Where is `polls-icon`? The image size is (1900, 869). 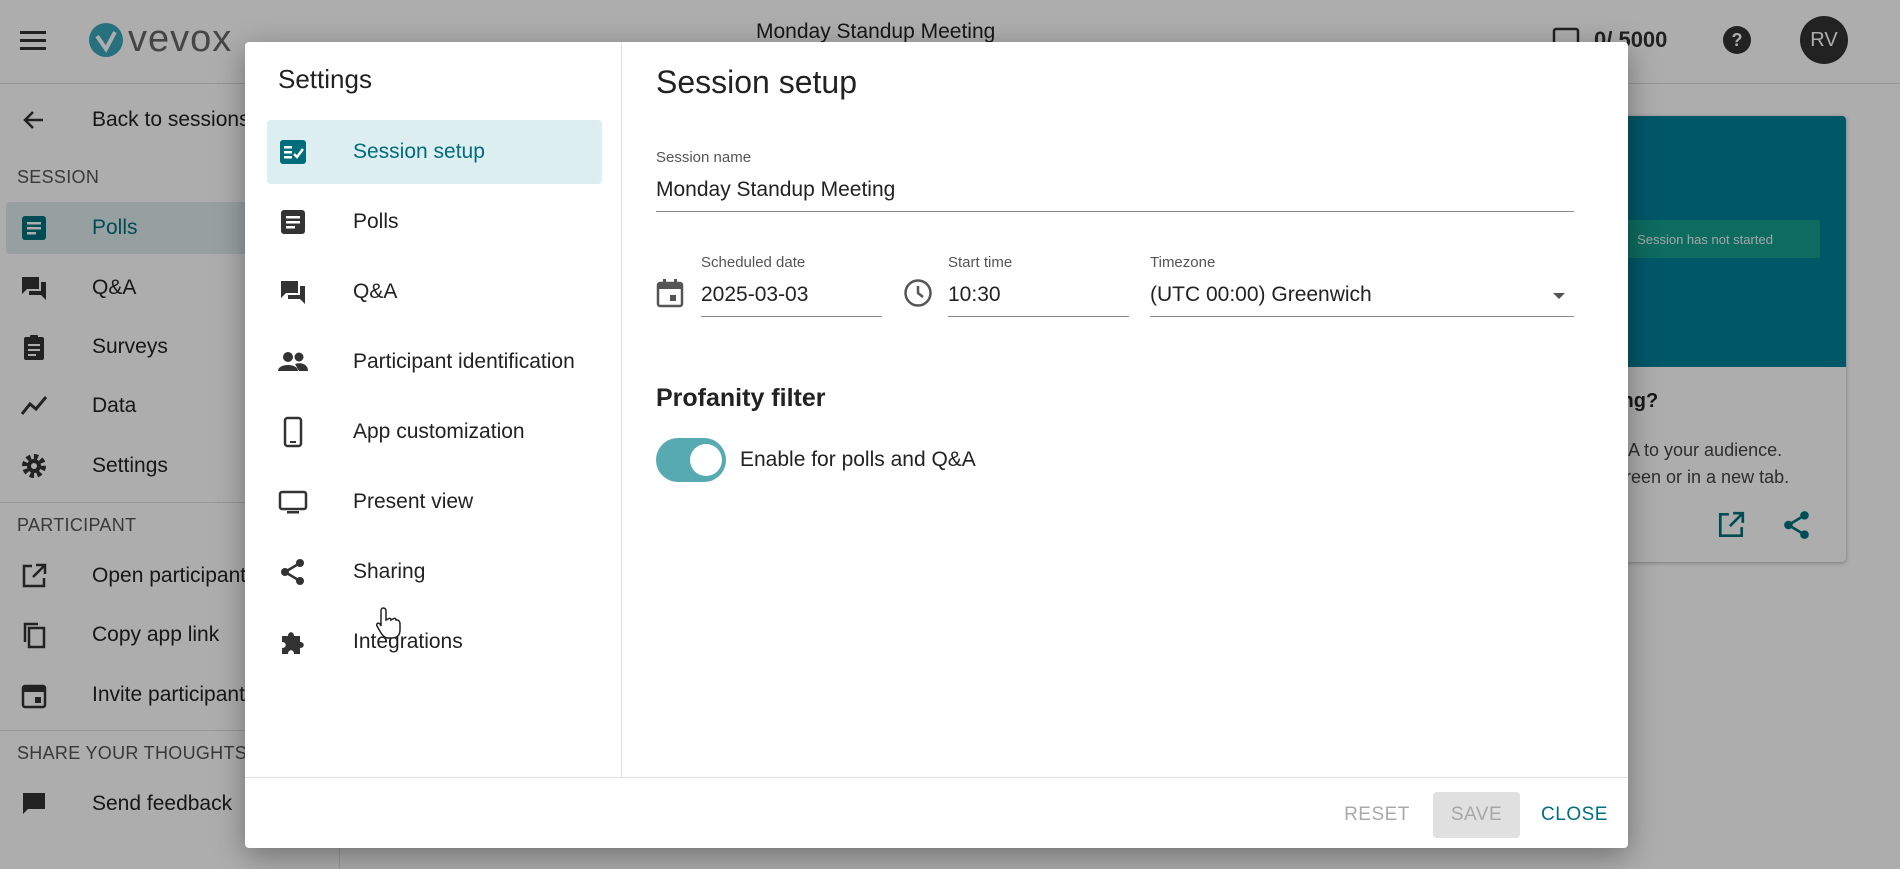
polls-icon is located at coordinates (293, 222).